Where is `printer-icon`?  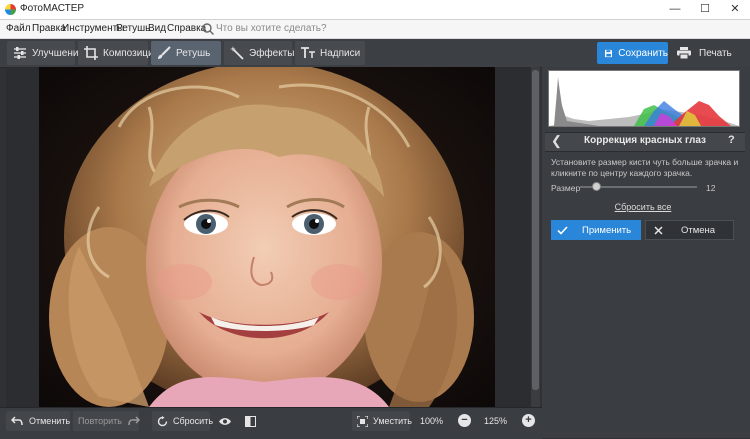 printer-icon is located at coordinates (684, 53).